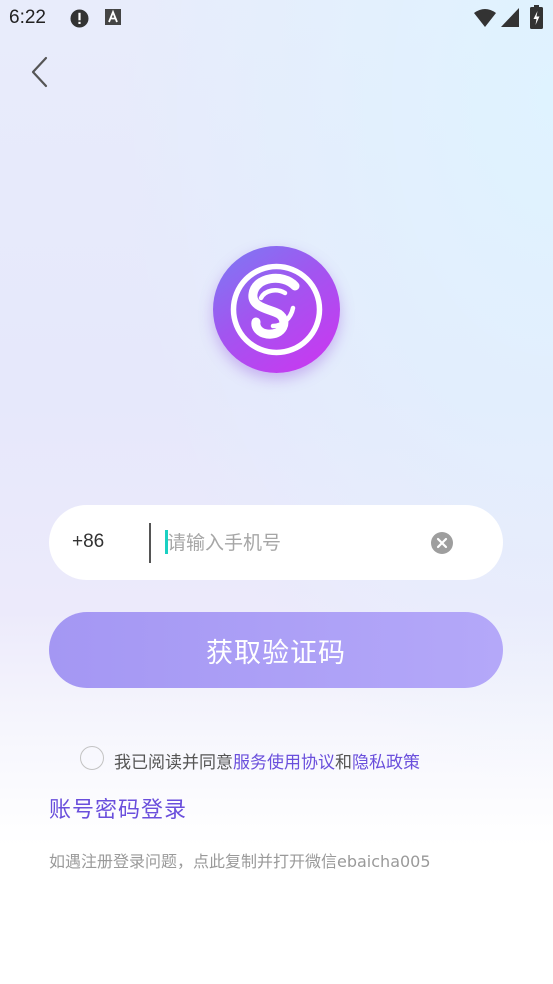 This screenshot has width=553, height=984. What do you see at coordinates (92, 758) in the screenshot?
I see `agree-checkbox` at bounding box center [92, 758].